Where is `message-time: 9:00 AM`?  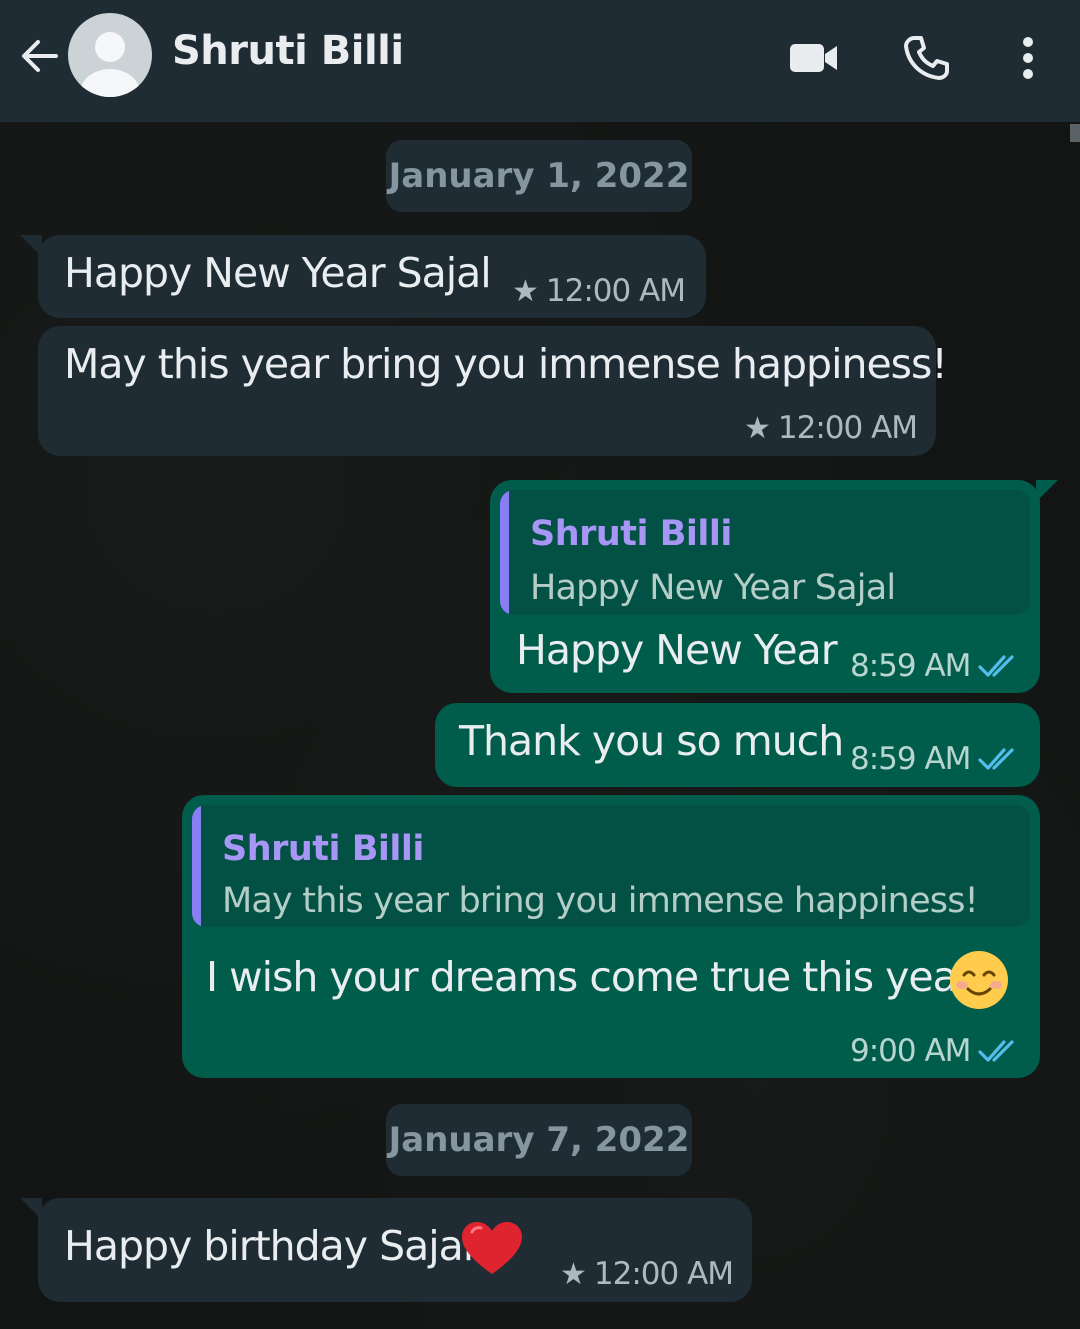 message-time: 9:00 AM is located at coordinates (910, 1051).